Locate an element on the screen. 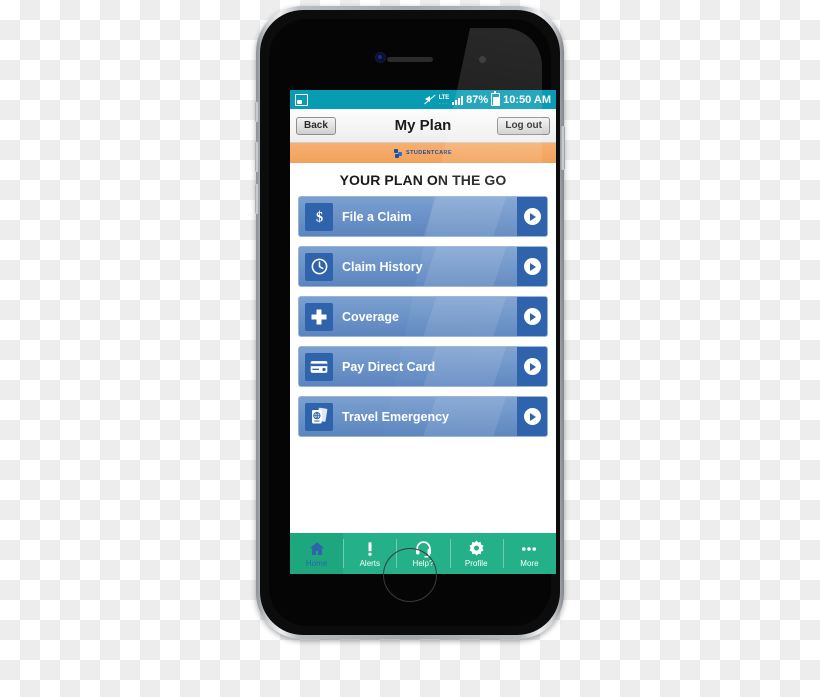 This screenshot has width=820, height=697. battery-icon is located at coordinates (496, 98).